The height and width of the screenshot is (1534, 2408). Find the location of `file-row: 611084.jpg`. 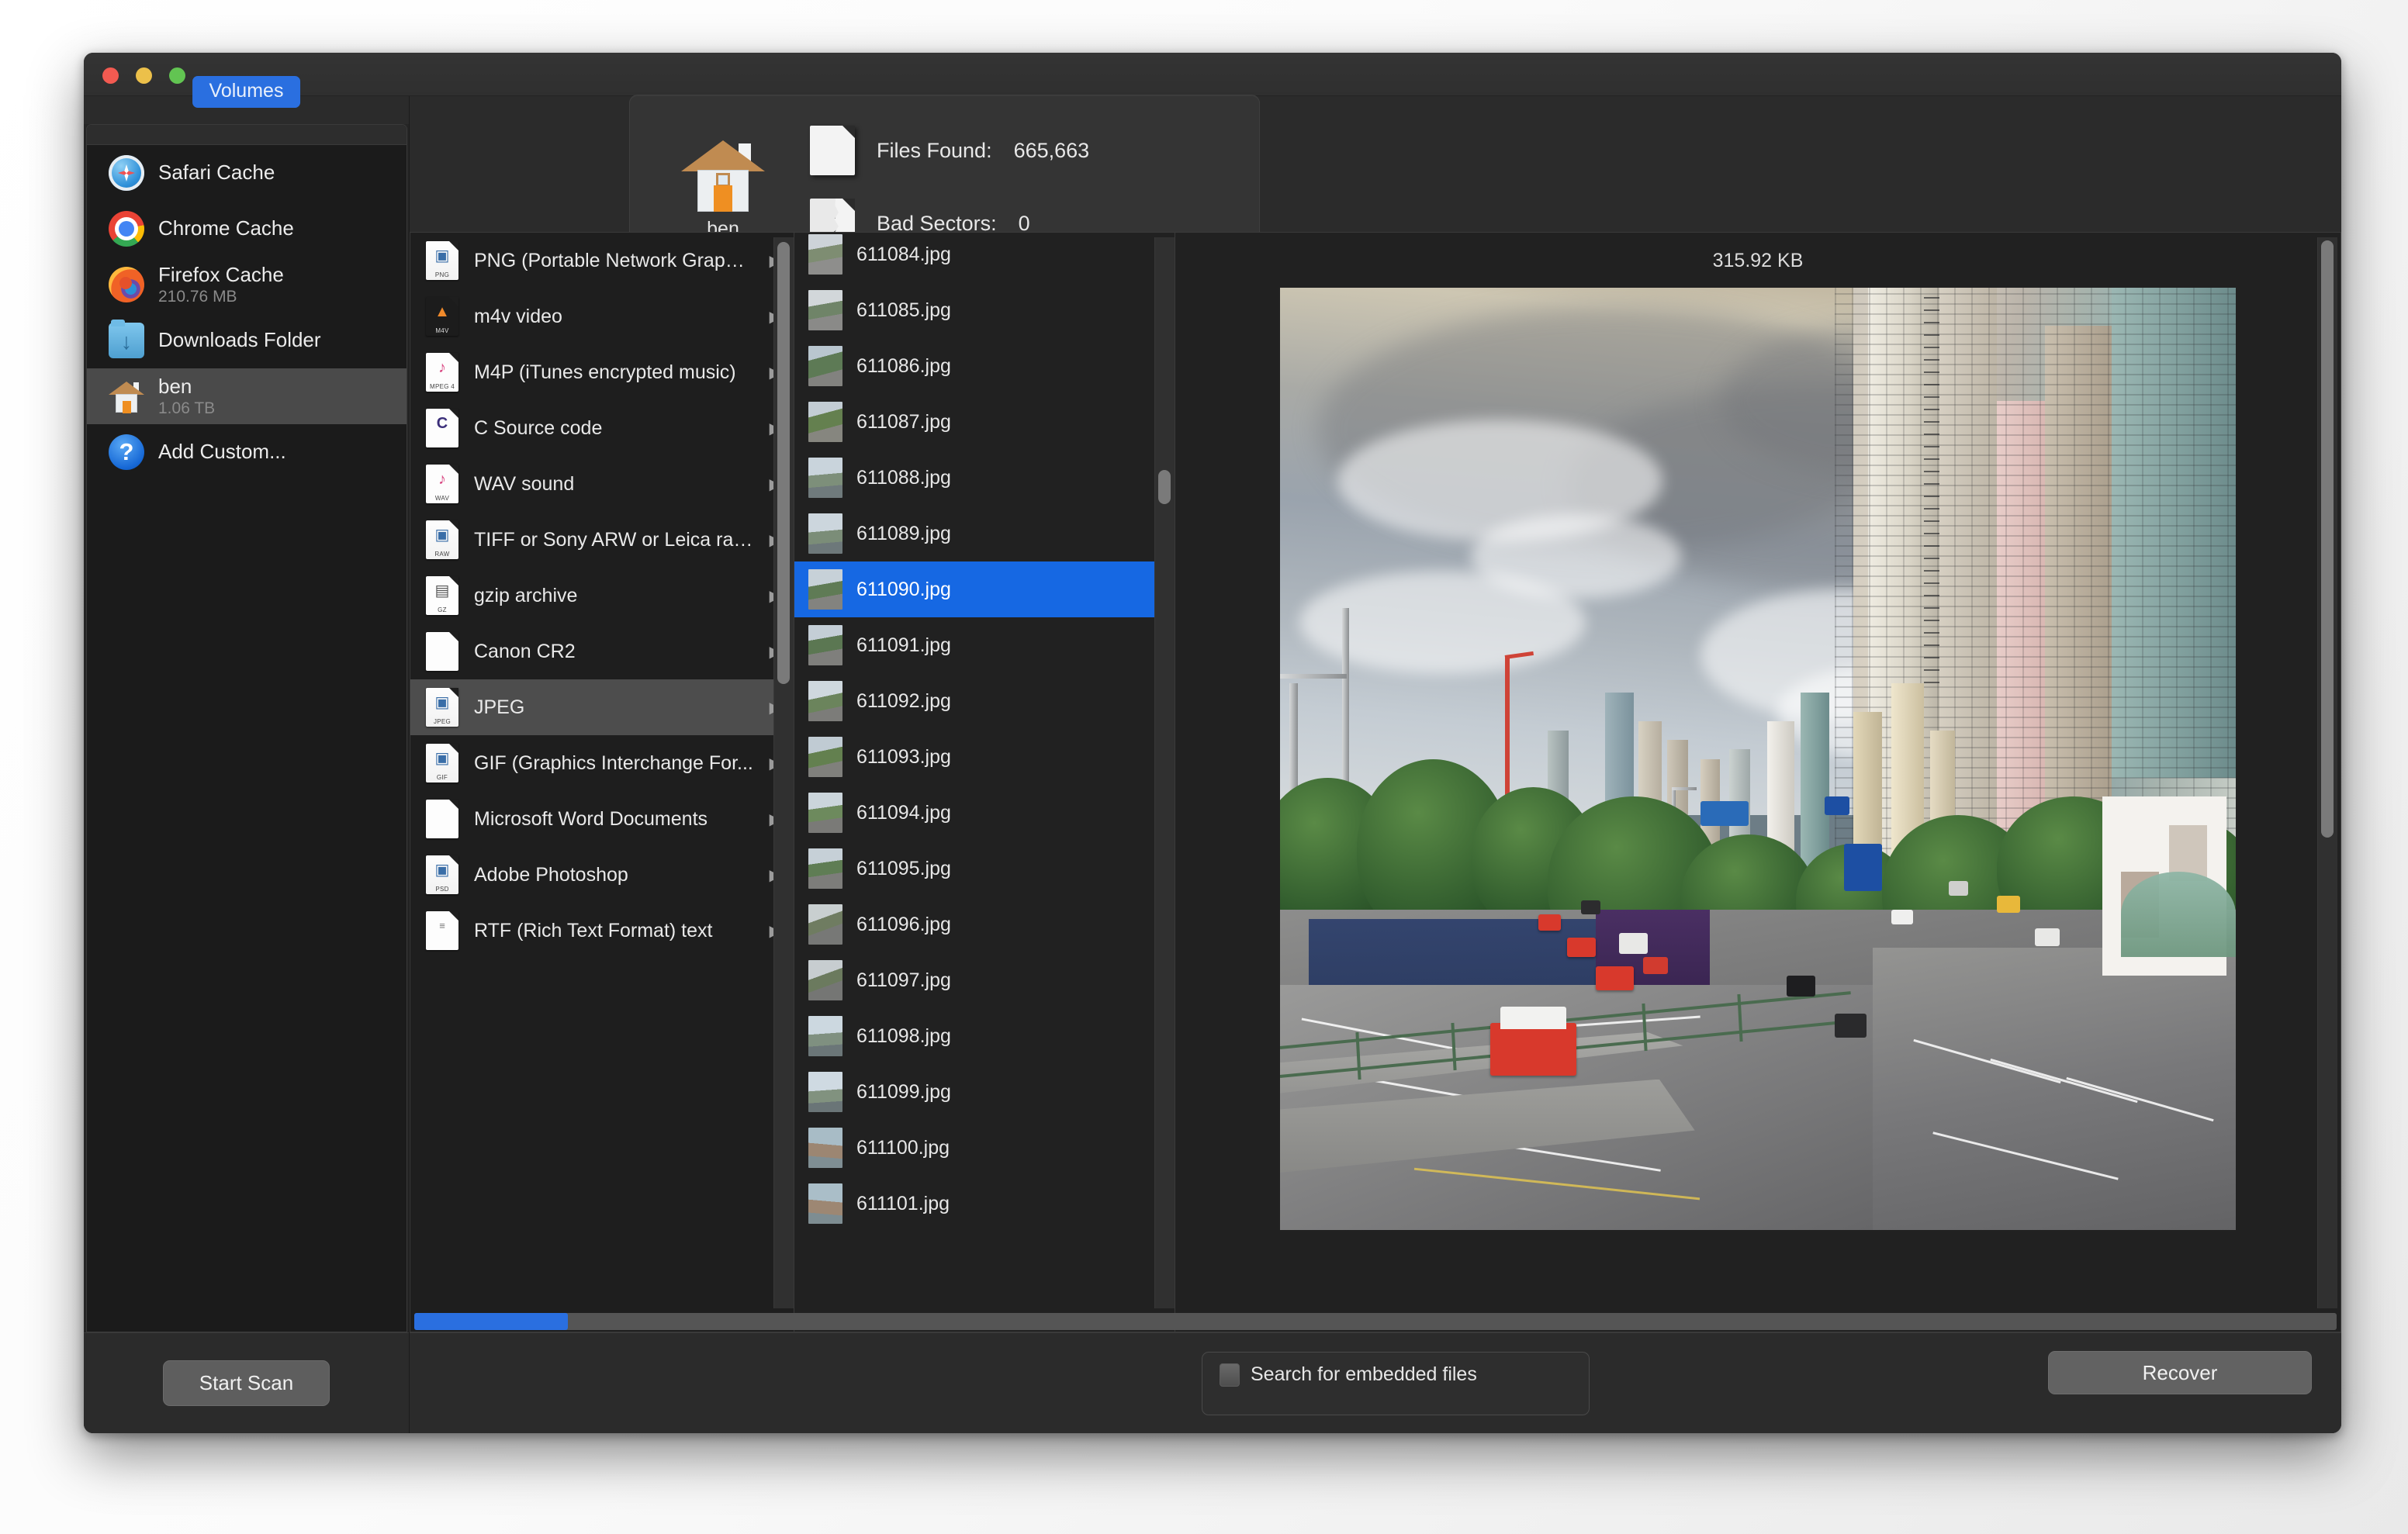

file-row: 611084.jpg is located at coordinates (984, 257).